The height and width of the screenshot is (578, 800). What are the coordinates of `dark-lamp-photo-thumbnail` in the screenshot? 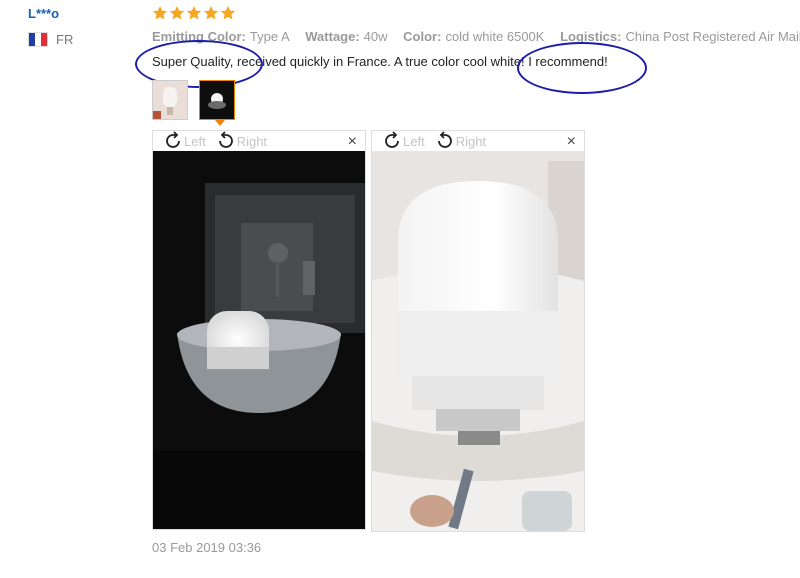 It's located at (217, 100).